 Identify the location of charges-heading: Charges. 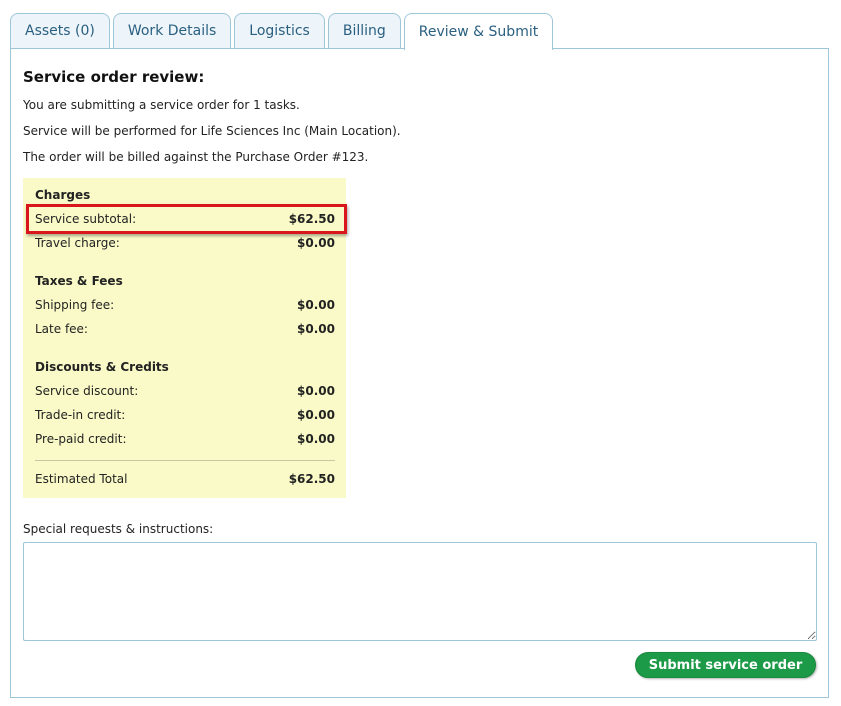
(63, 195).